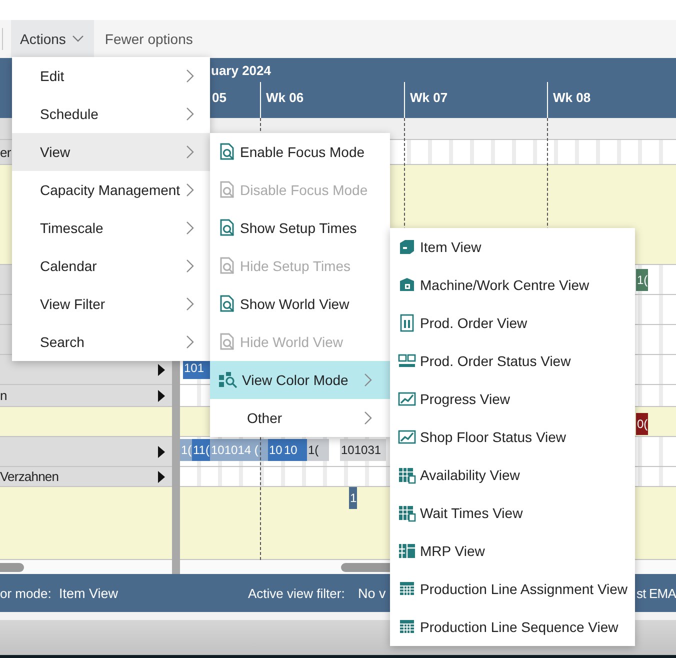  Describe the element at coordinates (512, 361) in the screenshot. I see `menu-item: Prod. Order Status View` at that location.